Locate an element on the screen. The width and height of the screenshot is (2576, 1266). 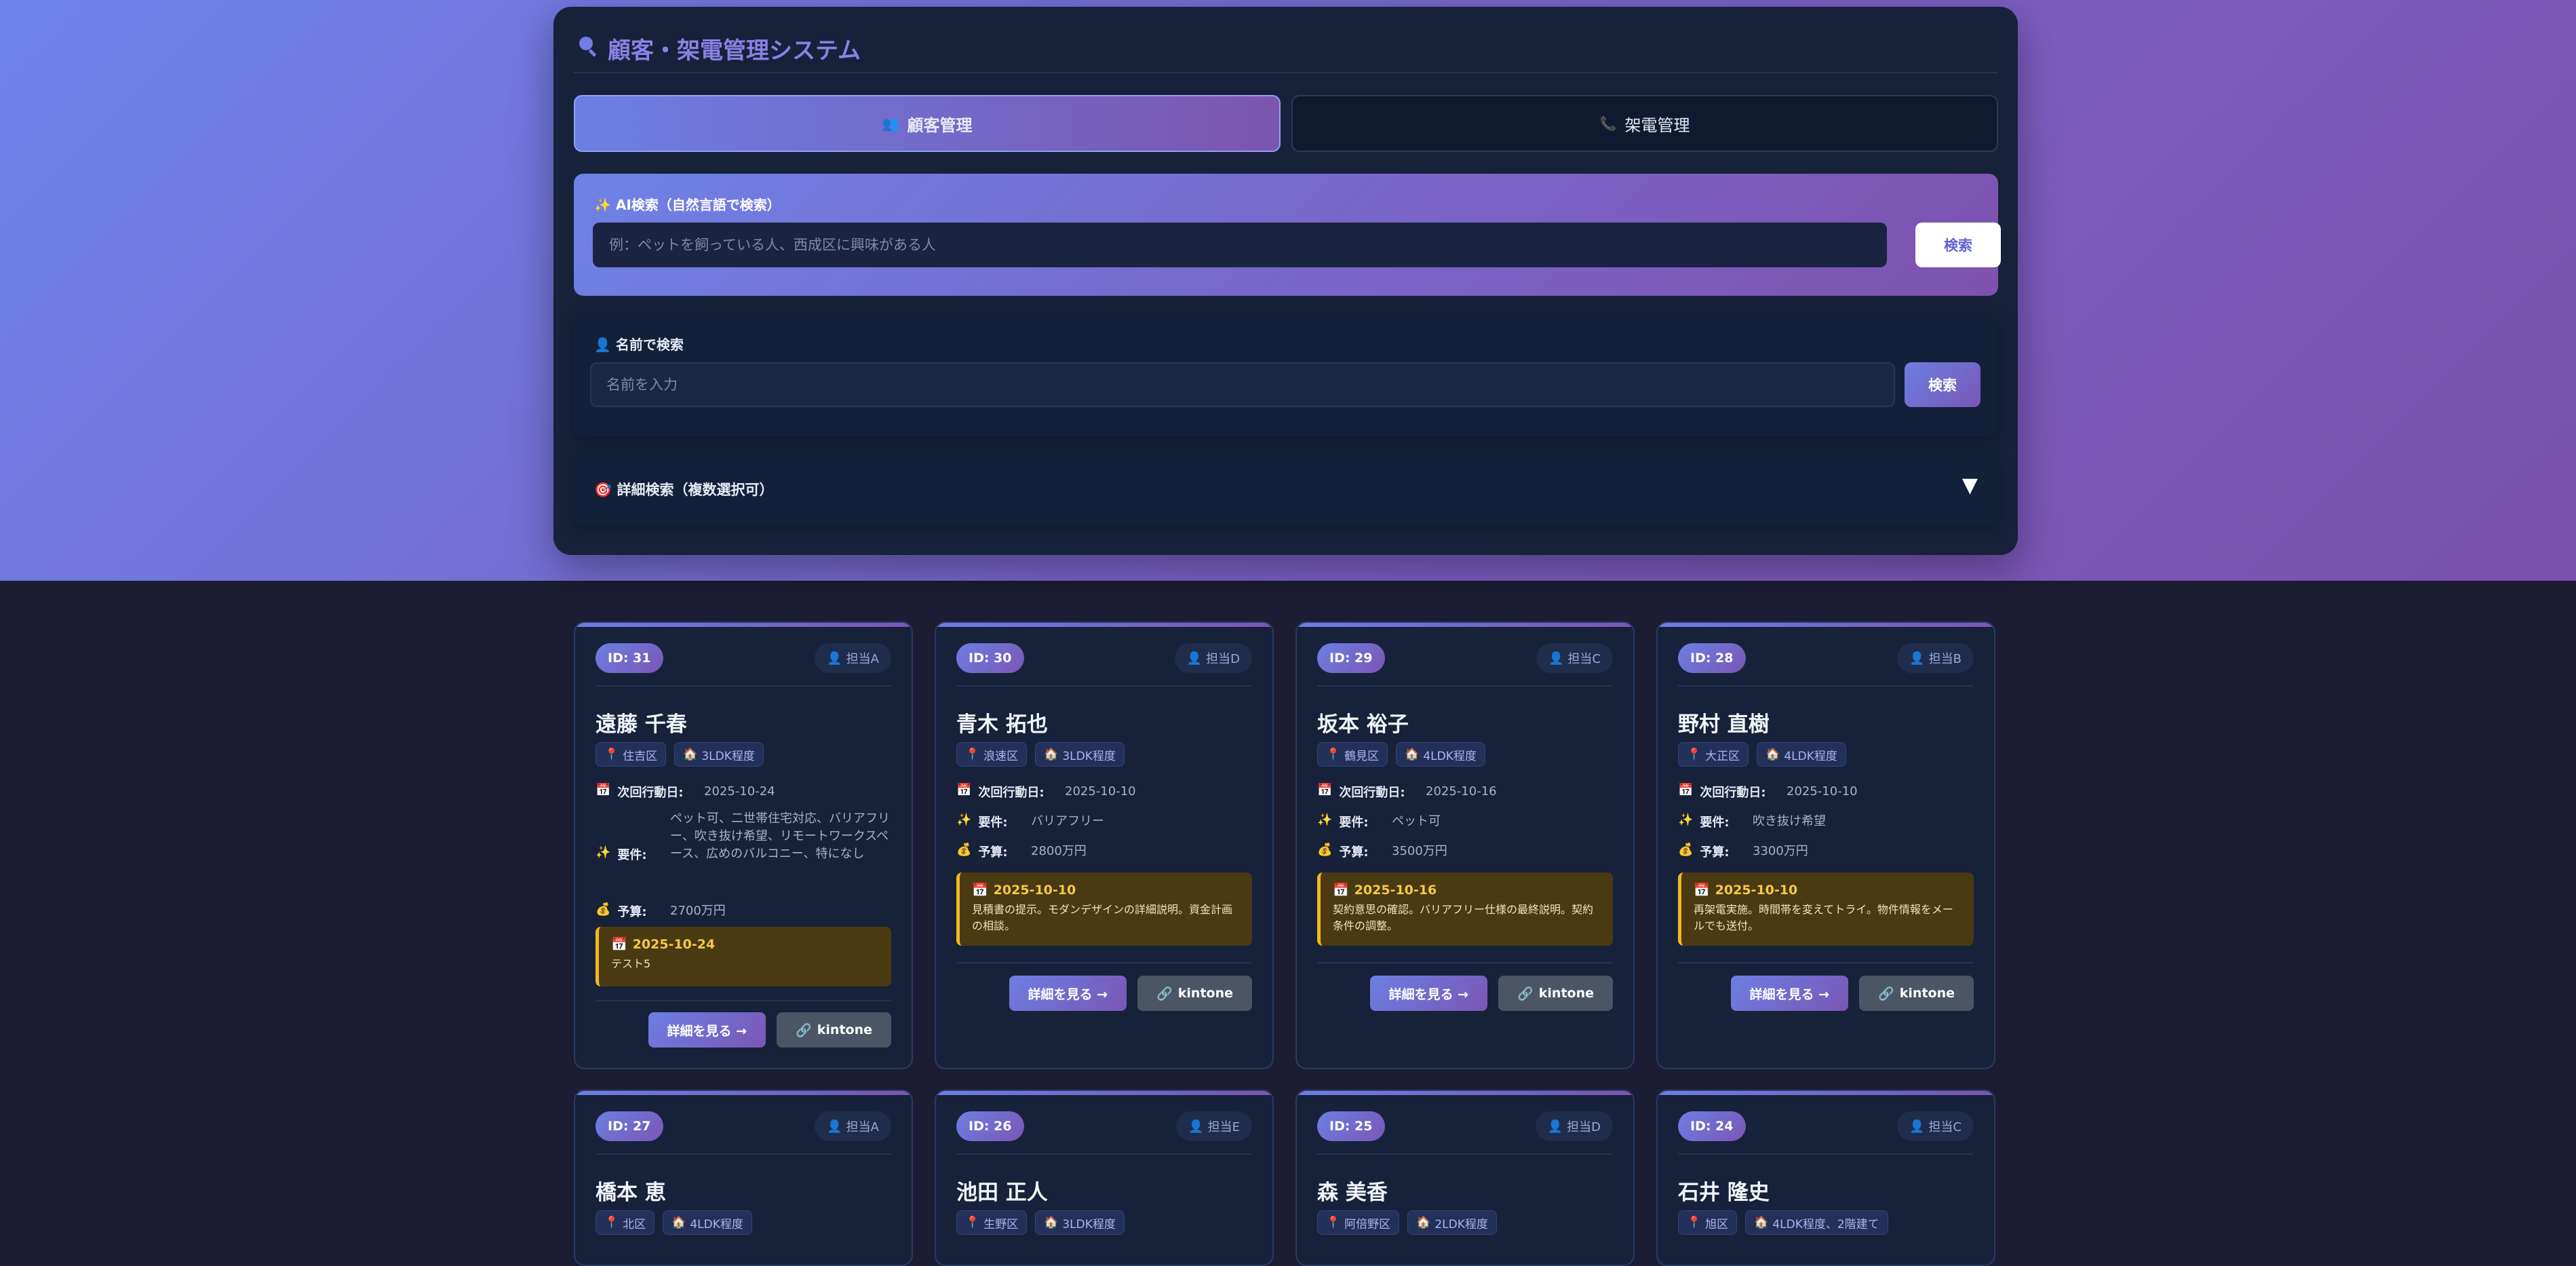
requirements-row: ✨ 要件: バリアフリー is located at coordinates (1104, 821).